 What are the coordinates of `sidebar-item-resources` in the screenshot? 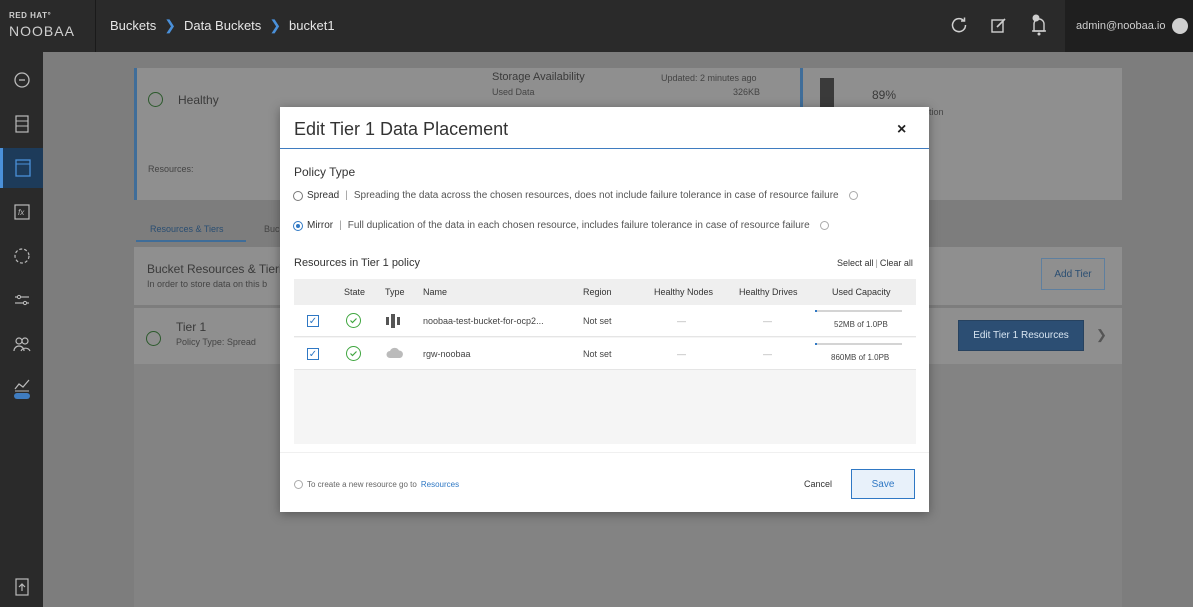 It's located at (21, 124).